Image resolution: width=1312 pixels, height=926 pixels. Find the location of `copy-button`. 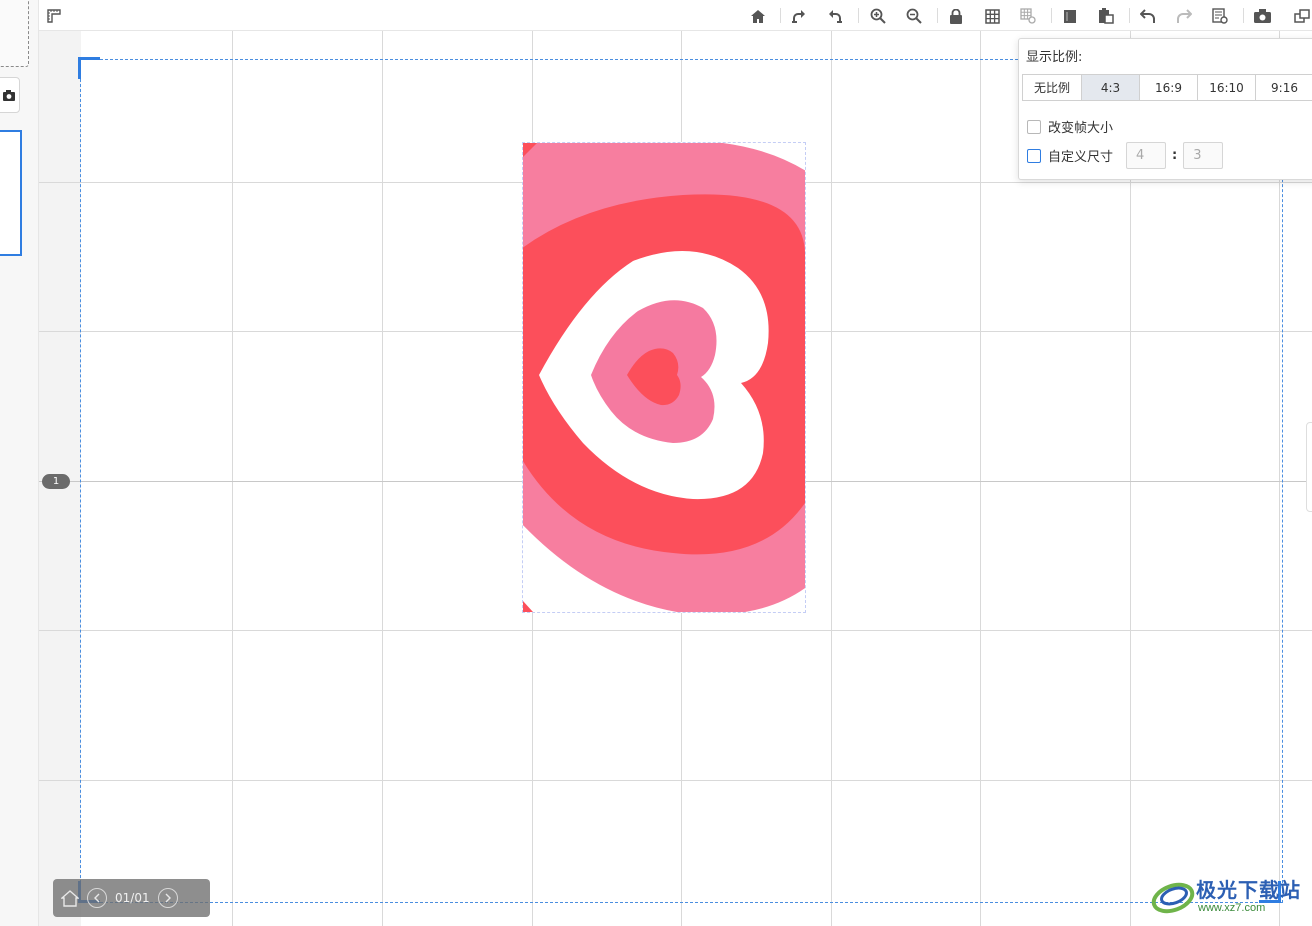

copy-button is located at coordinates (1070, 16).